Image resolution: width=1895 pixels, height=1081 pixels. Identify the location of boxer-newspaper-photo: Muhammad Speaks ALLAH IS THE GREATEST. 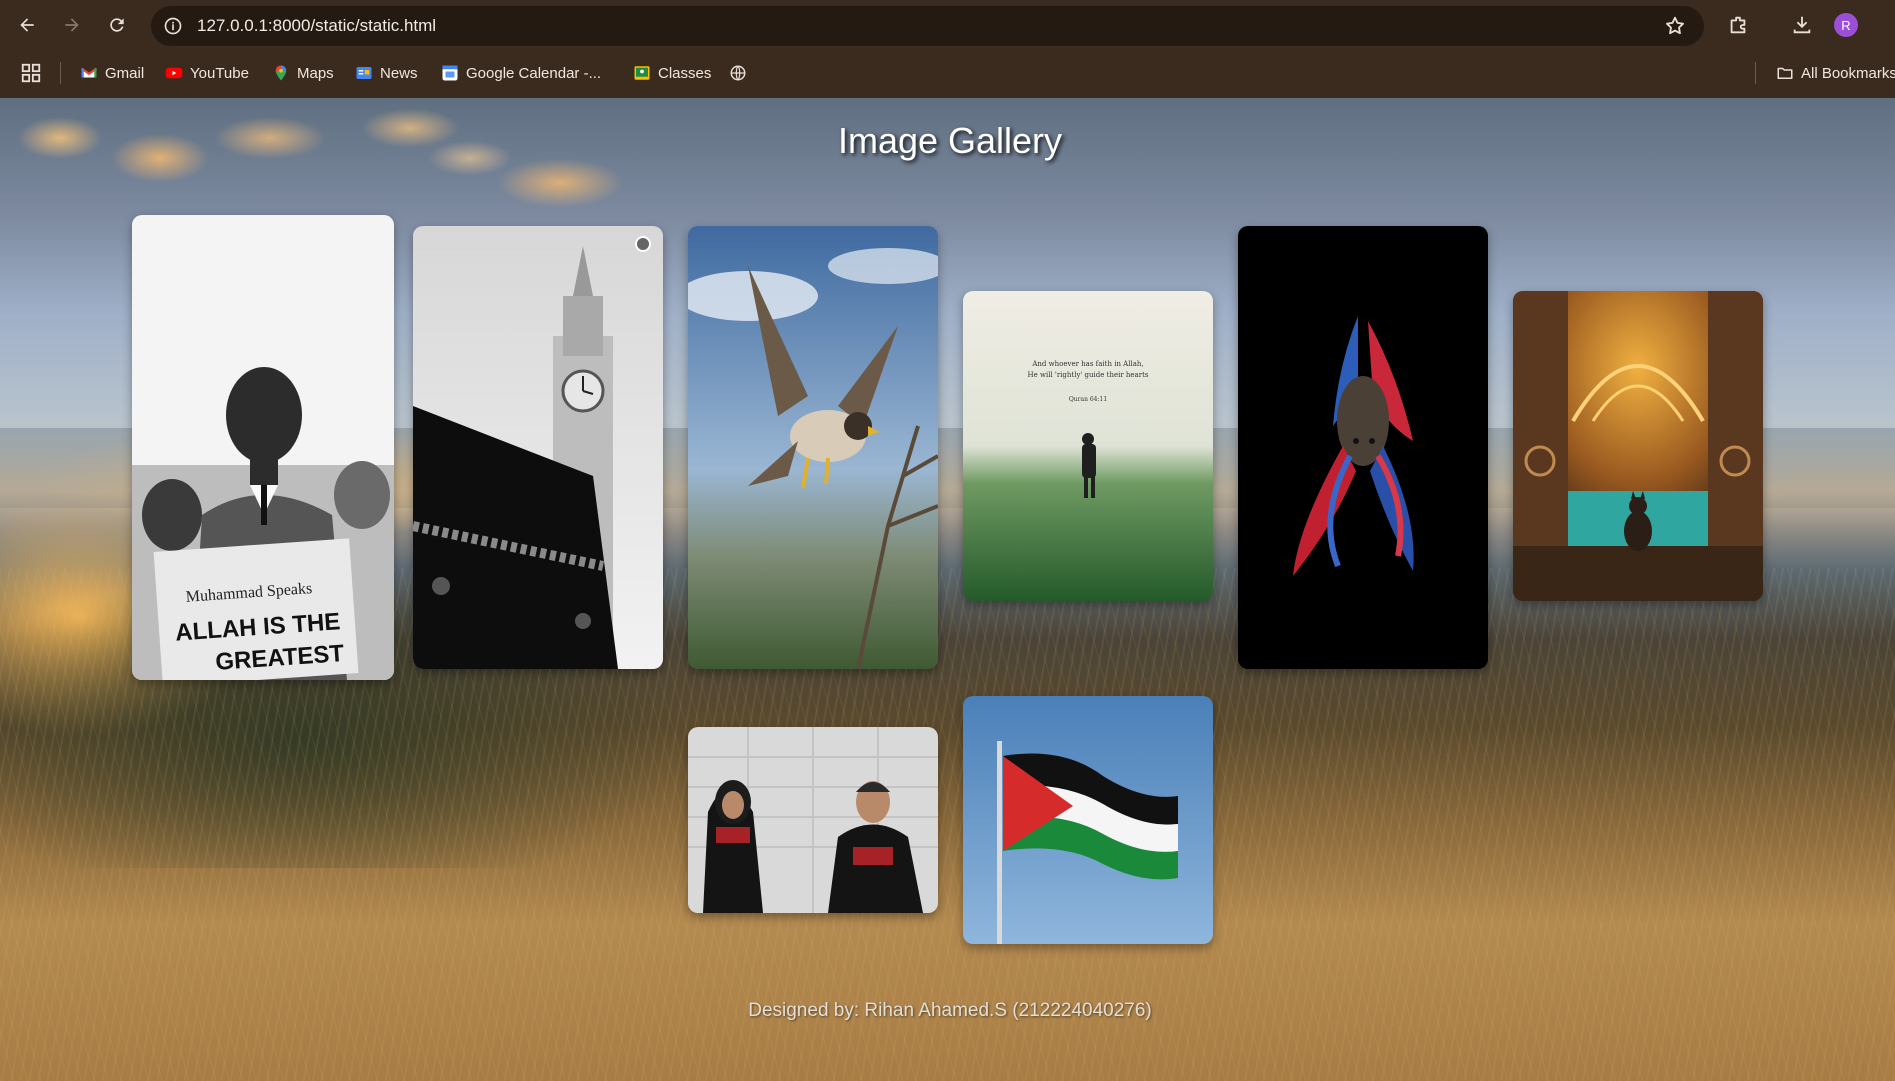
(263, 447).